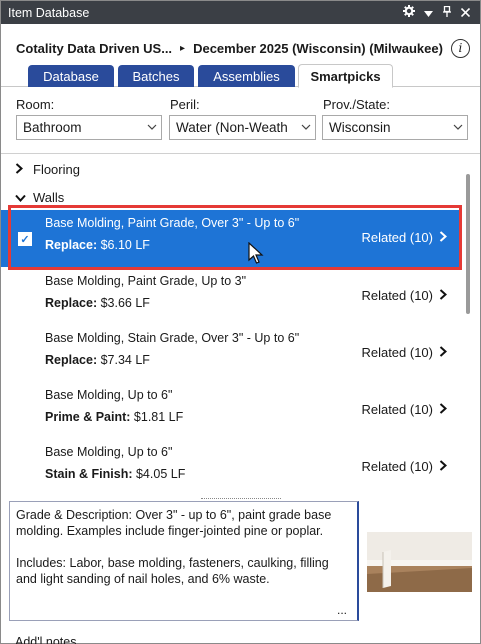  What do you see at coordinates (318, 48) in the screenshot?
I see `pricelist-label: December 2025 (Wisconsin) (Milwaukee)` at bounding box center [318, 48].